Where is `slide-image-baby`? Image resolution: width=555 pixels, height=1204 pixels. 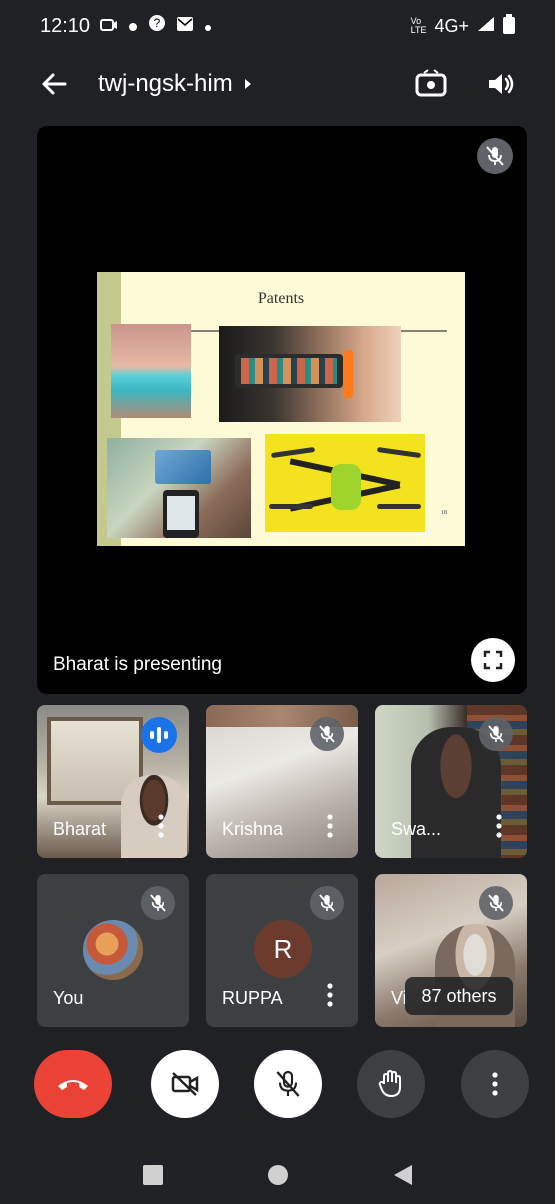 slide-image-baby is located at coordinates (151, 371).